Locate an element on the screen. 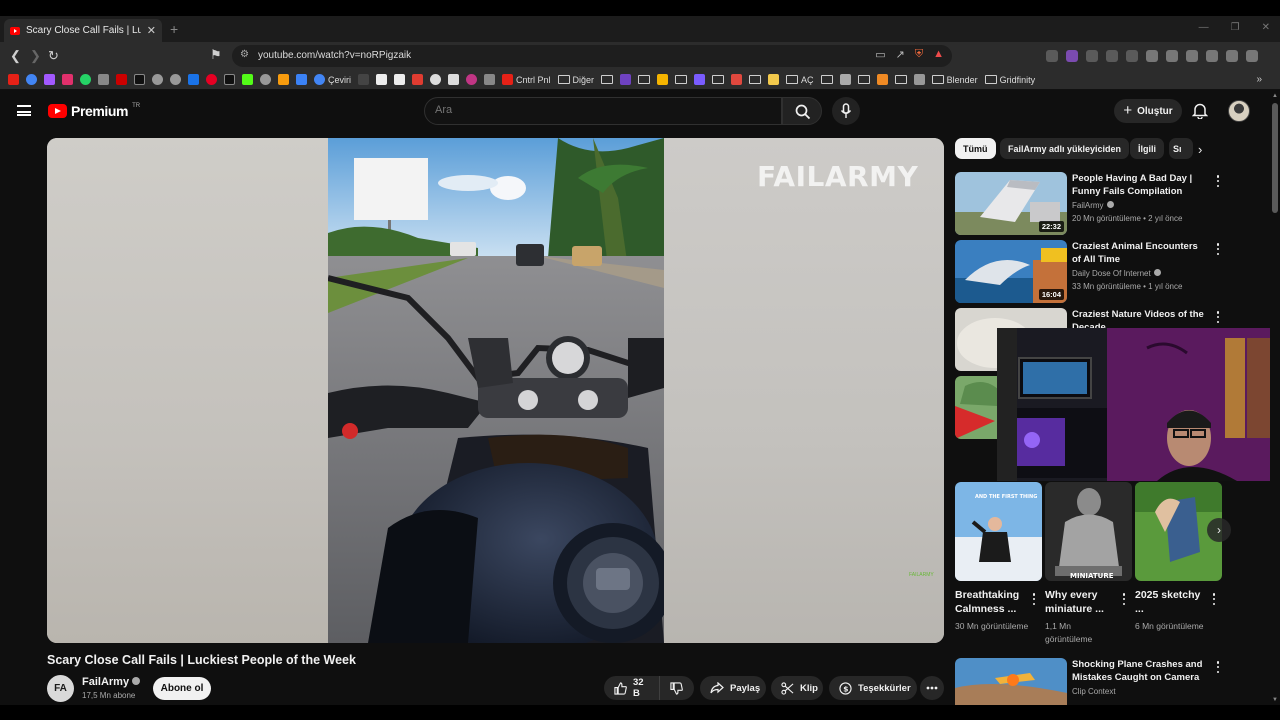  scrollbar-thumb is located at coordinates (1275, 158).